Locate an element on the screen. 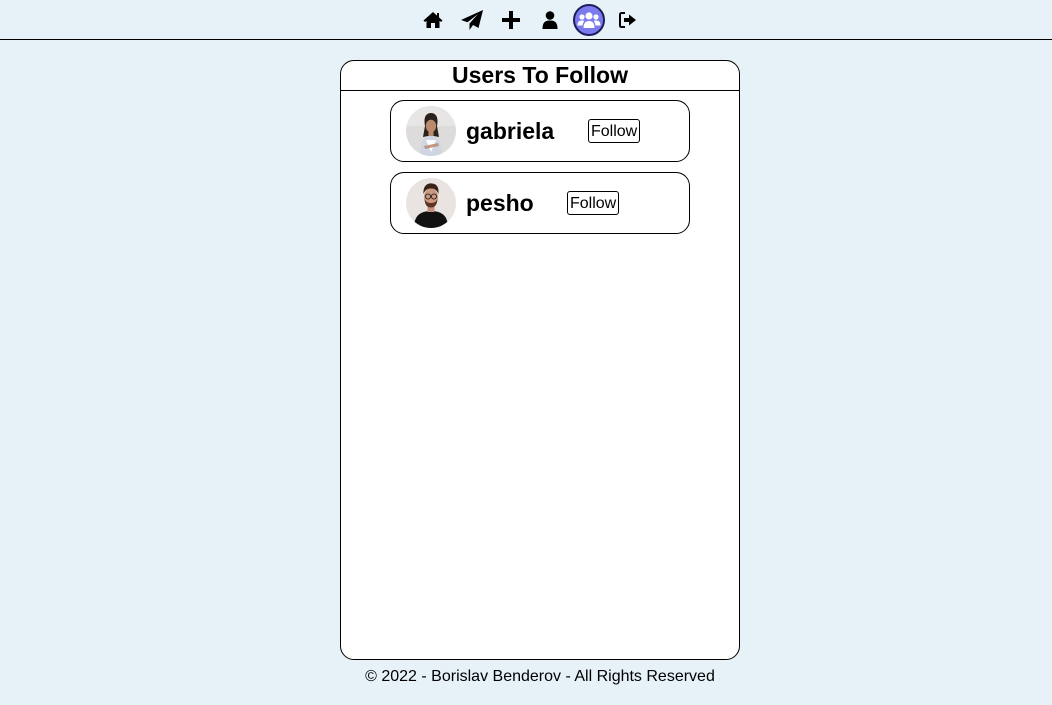 The image size is (1052, 705). top-navbar is located at coordinates (526, 20).